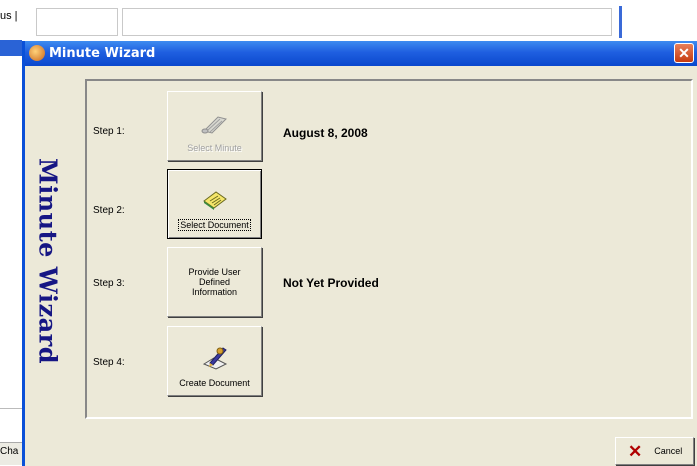 Image resolution: width=697 pixels, height=466 pixels. Describe the element at coordinates (635, 451) in the screenshot. I see `cancel-x-icon: ✕` at that location.